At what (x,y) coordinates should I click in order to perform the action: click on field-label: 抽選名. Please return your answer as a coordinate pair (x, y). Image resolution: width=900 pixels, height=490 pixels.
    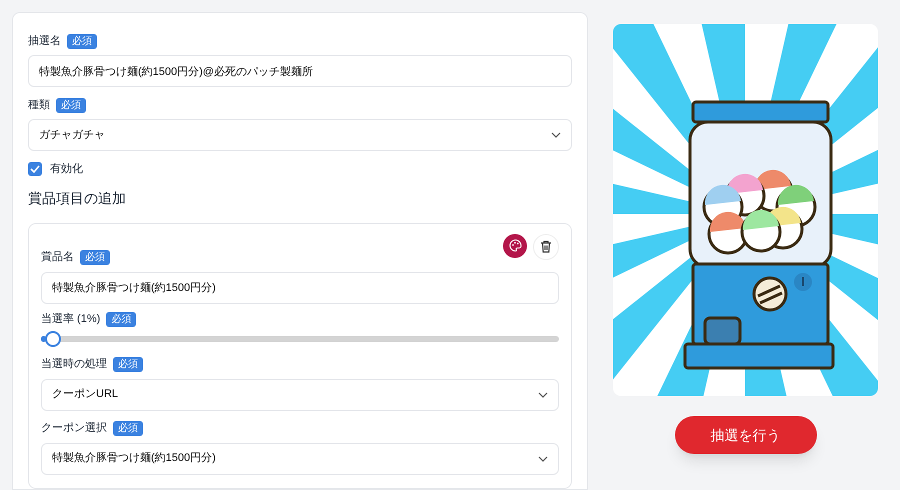
    Looking at the image, I should click on (44, 41).